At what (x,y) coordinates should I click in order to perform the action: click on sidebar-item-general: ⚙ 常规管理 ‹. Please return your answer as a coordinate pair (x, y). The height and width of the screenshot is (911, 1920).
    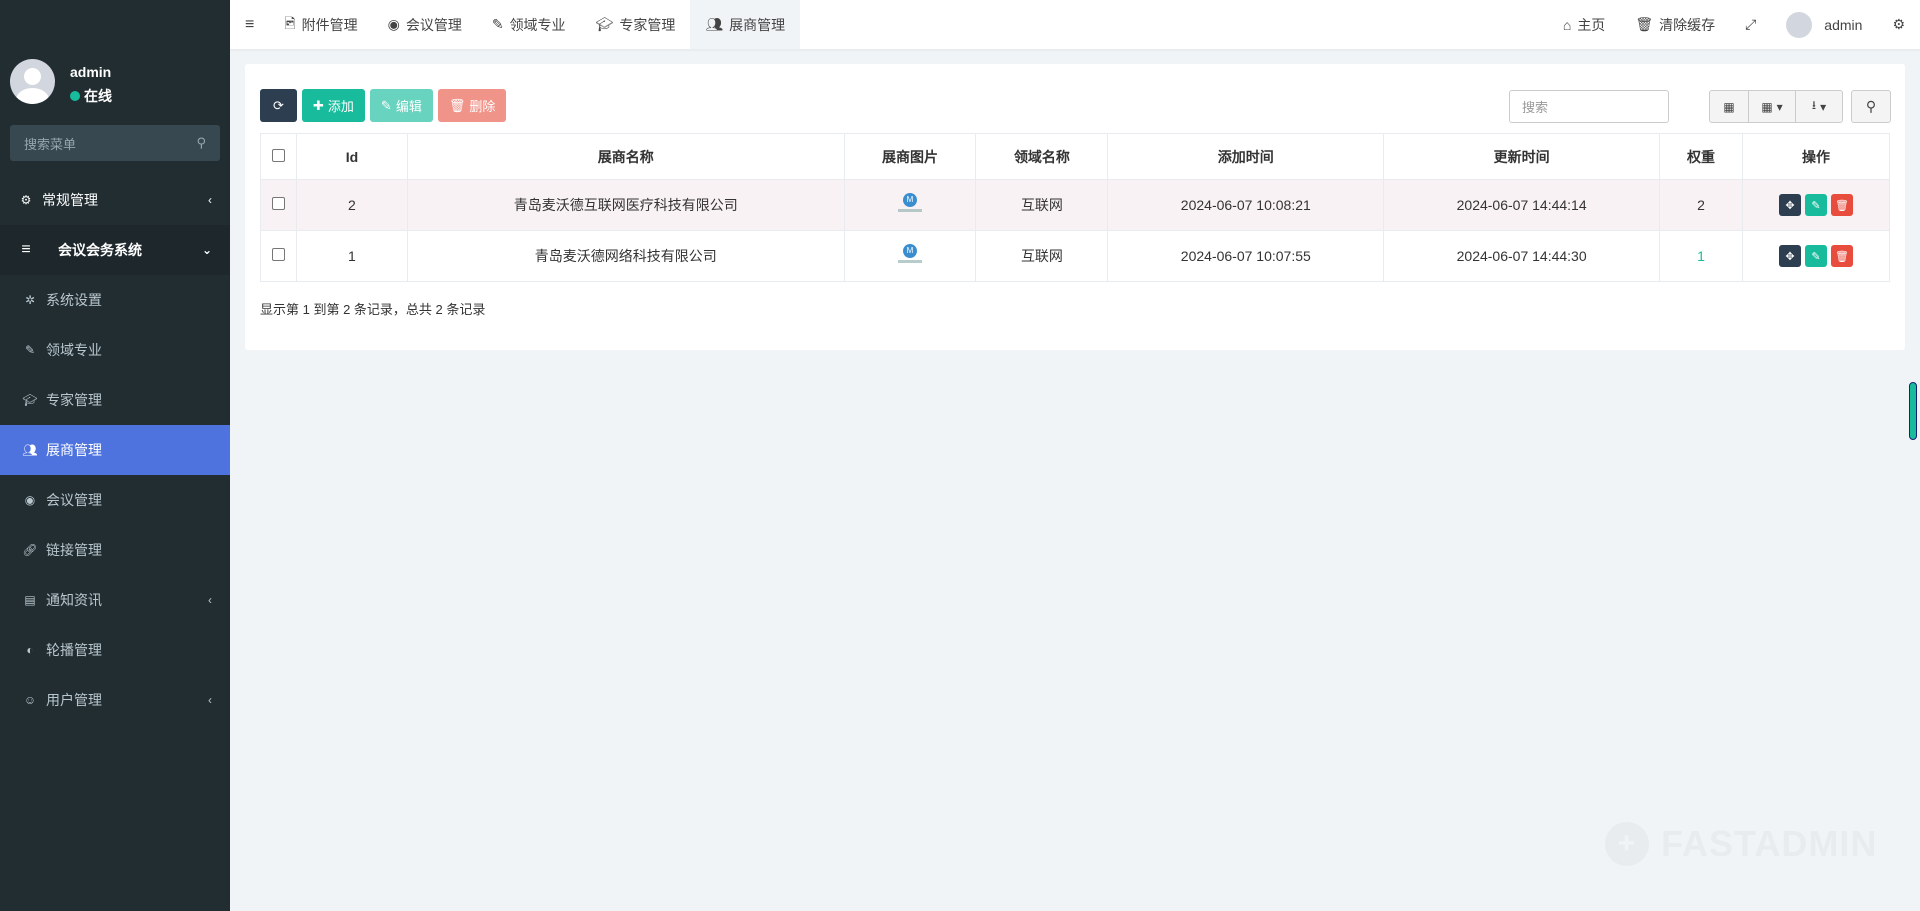
    Looking at the image, I should click on (115, 200).